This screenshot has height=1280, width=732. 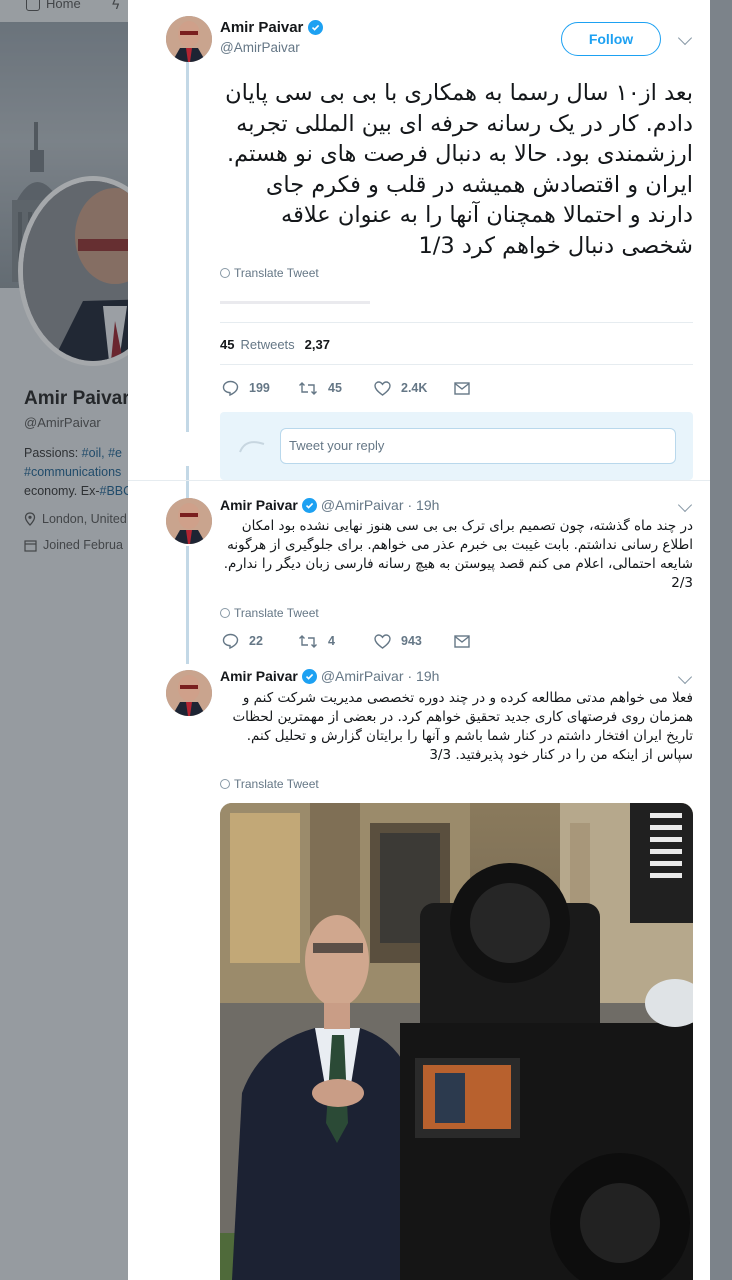 I want to click on reply-1-actions: 22 4 943, so click(x=346, y=641).